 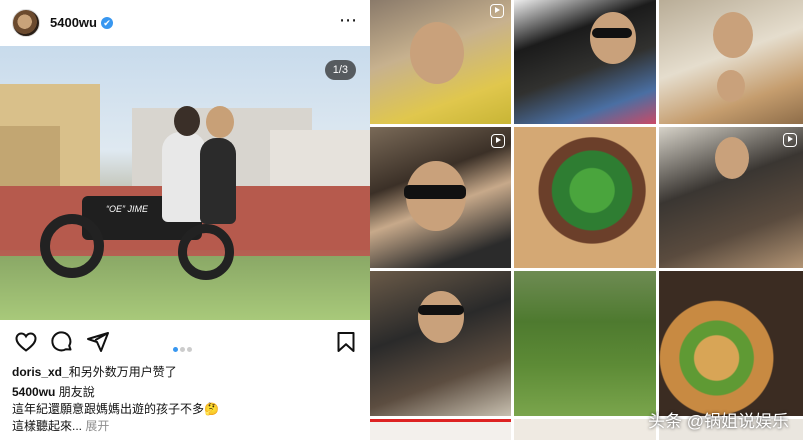 I want to click on post-actions, so click(x=185, y=341).